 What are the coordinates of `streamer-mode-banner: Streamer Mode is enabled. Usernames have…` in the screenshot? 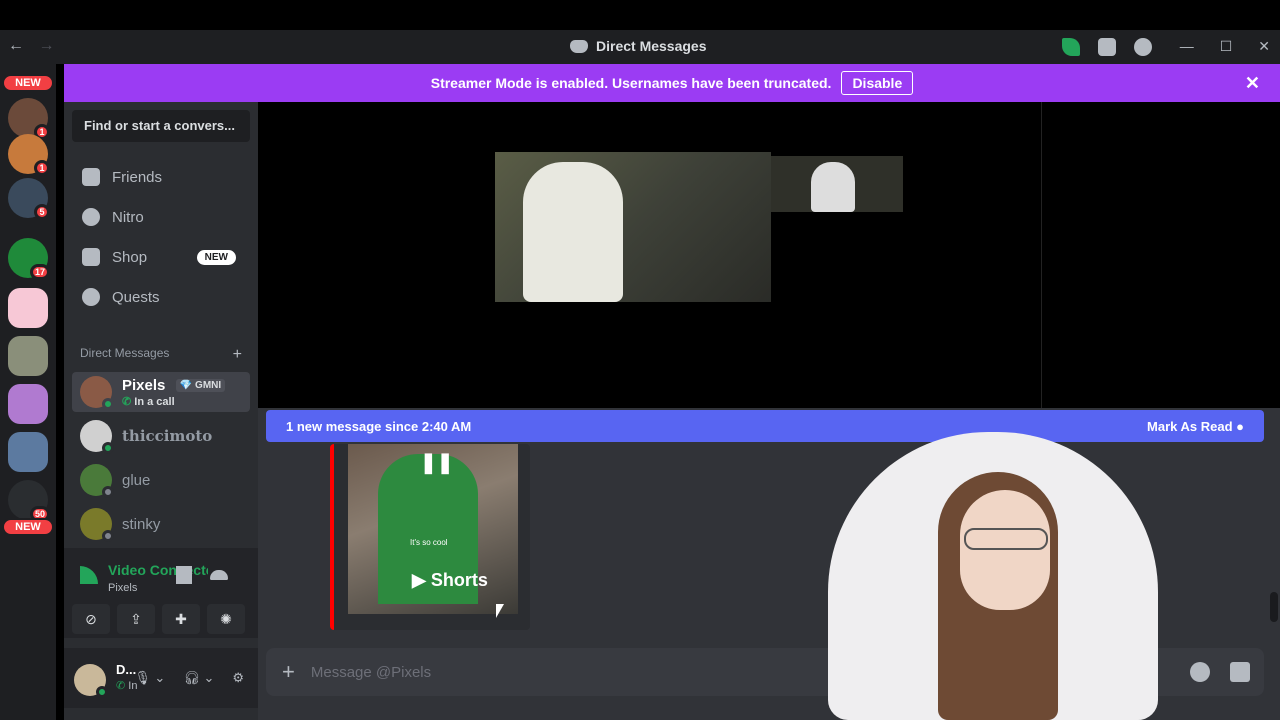 It's located at (672, 83).